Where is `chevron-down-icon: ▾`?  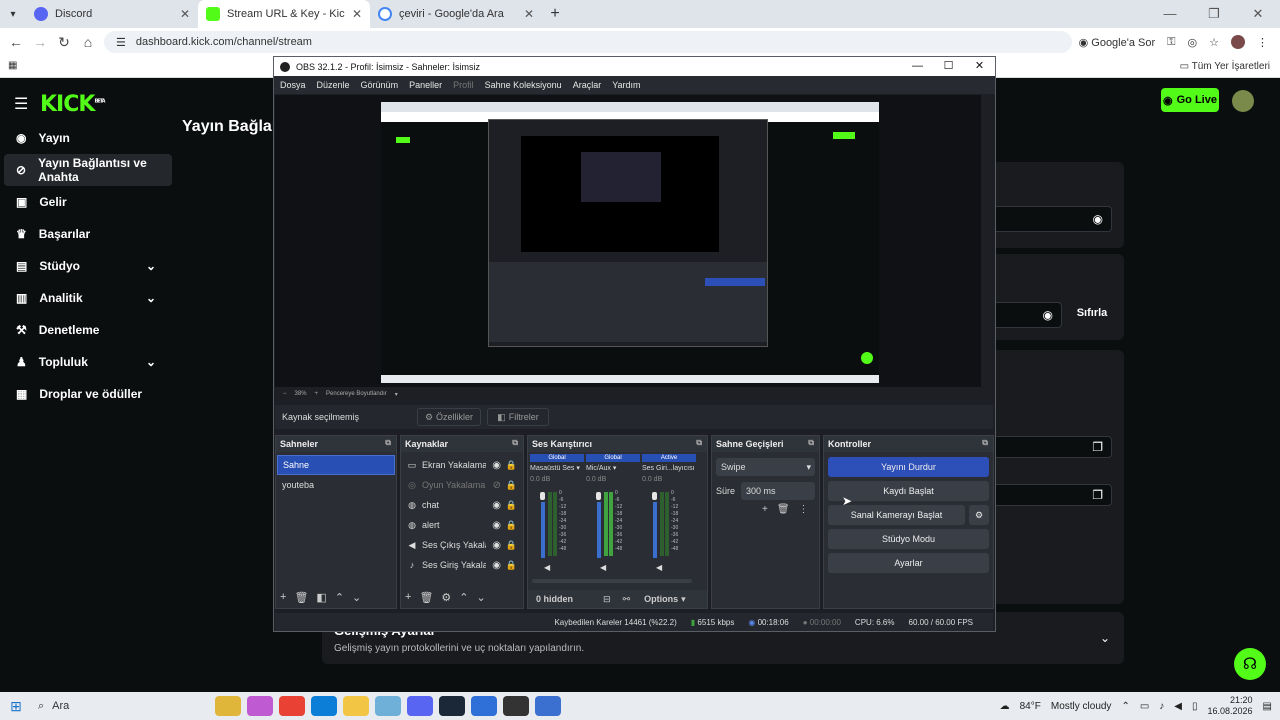 chevron-down-icon: ▾ is located at coordinates (396, 394).